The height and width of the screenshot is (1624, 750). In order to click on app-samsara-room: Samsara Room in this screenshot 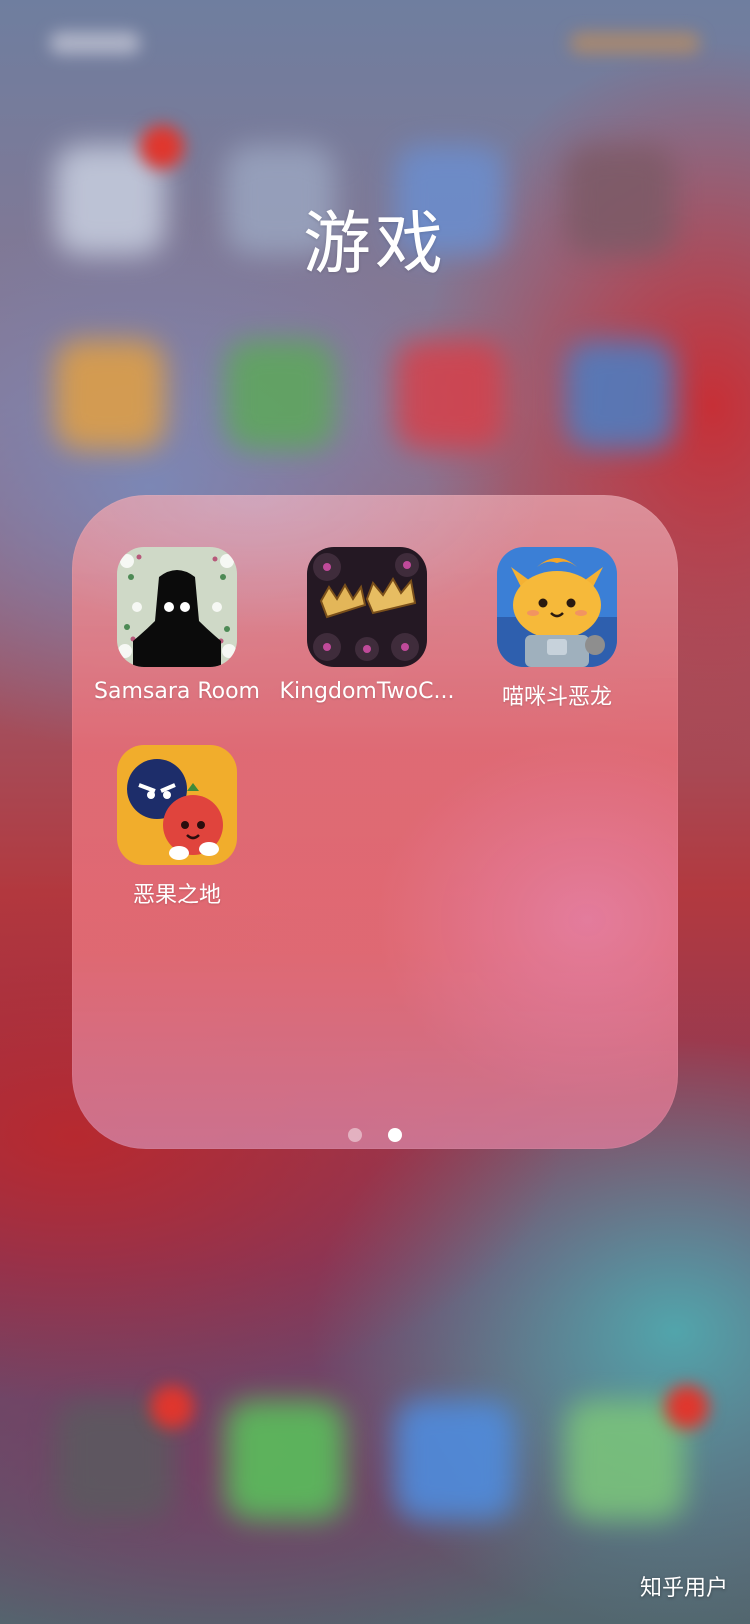, I will do `click(177, 625)`.